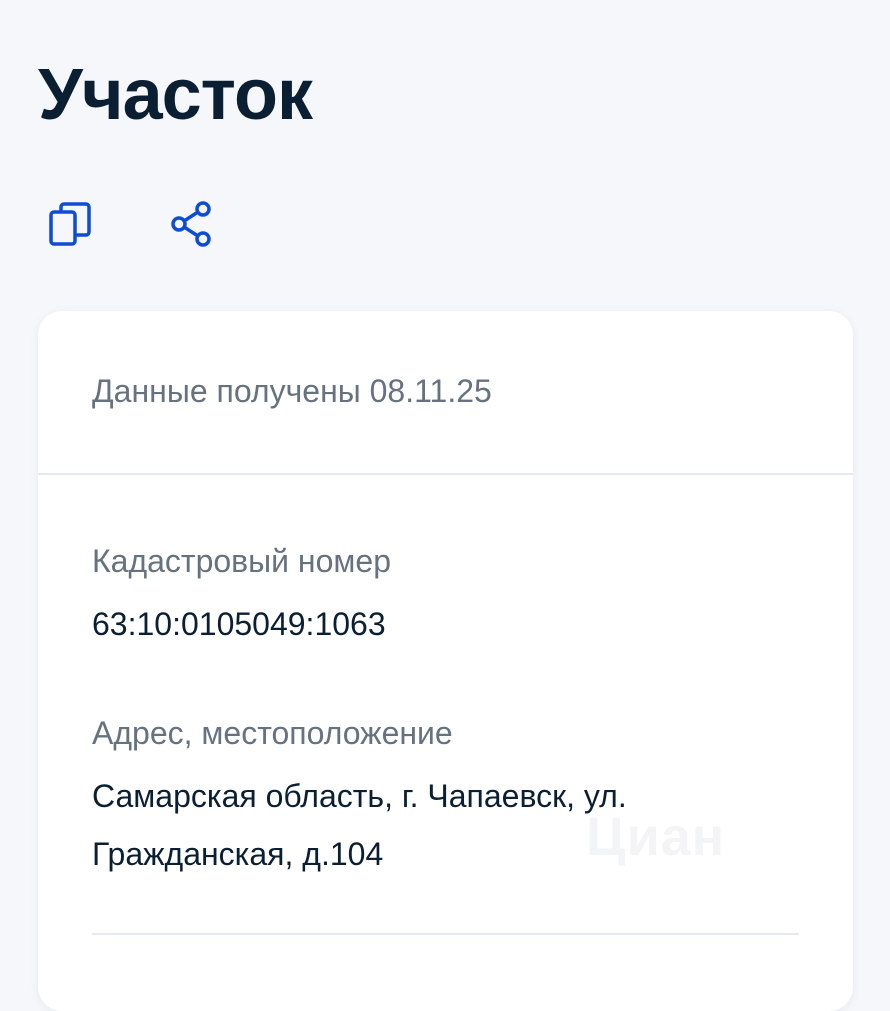 The image size is (890, 1011). Describe the element at coordinates (131, 224) in the screenshot. I see `action-bar` at that location.